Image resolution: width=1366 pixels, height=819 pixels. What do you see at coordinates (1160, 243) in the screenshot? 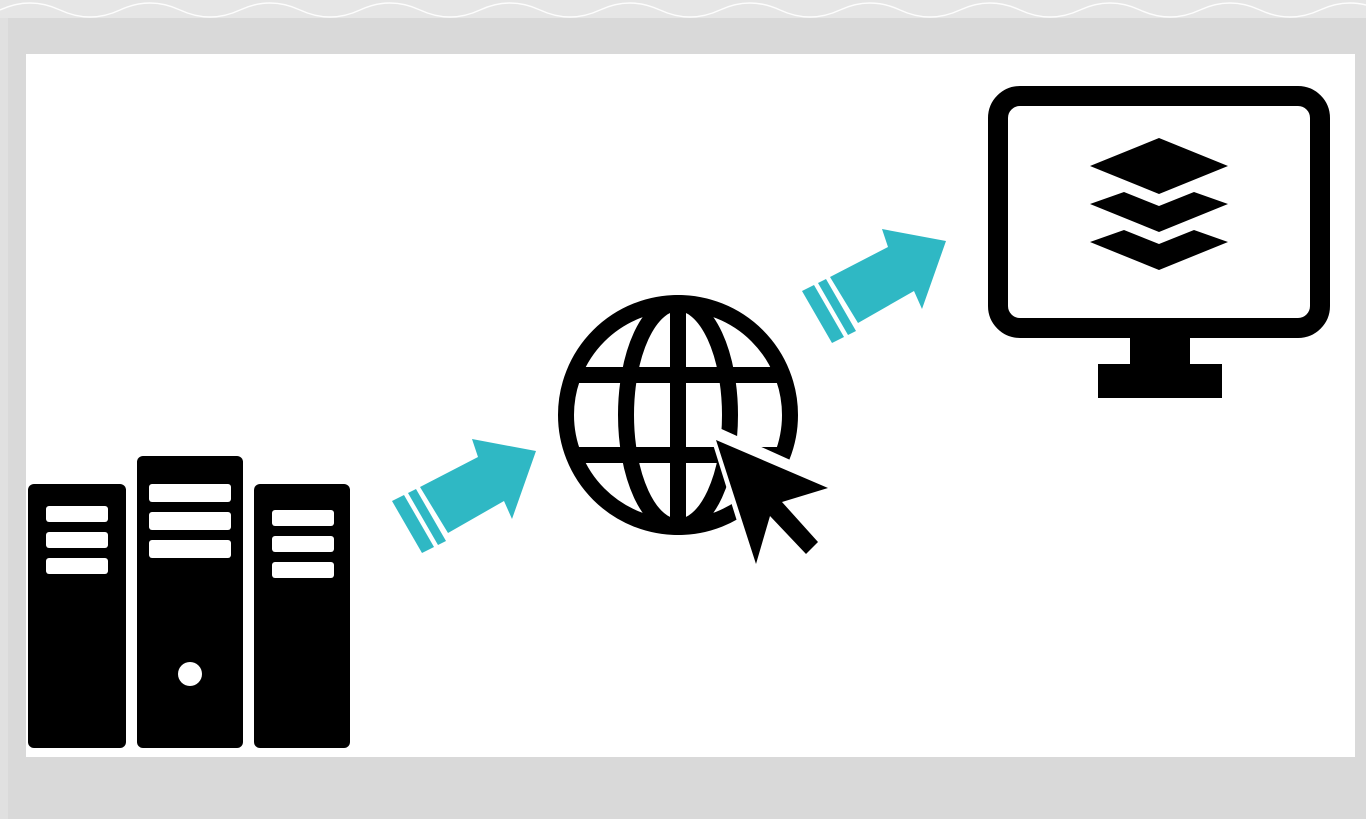
I see `monitor-layers-icon` at bounding box center [1160, 243].